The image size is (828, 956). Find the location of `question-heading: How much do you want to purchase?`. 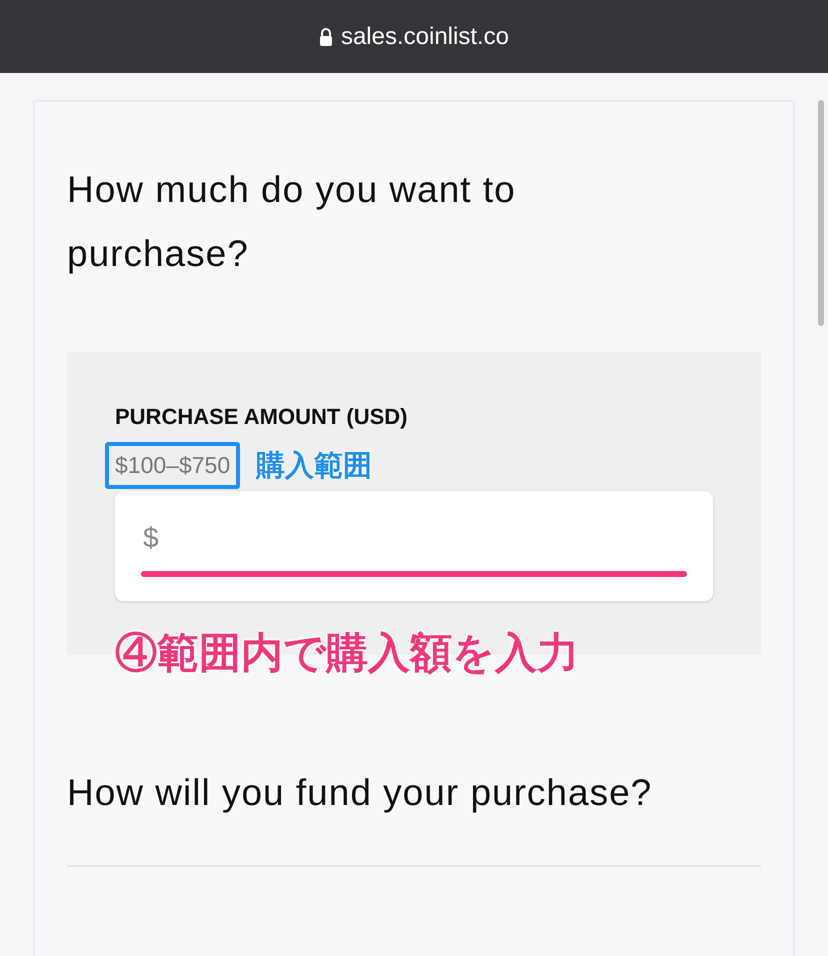

question-heading: How much do you want to purchase? is located at coordinates (292, 222).